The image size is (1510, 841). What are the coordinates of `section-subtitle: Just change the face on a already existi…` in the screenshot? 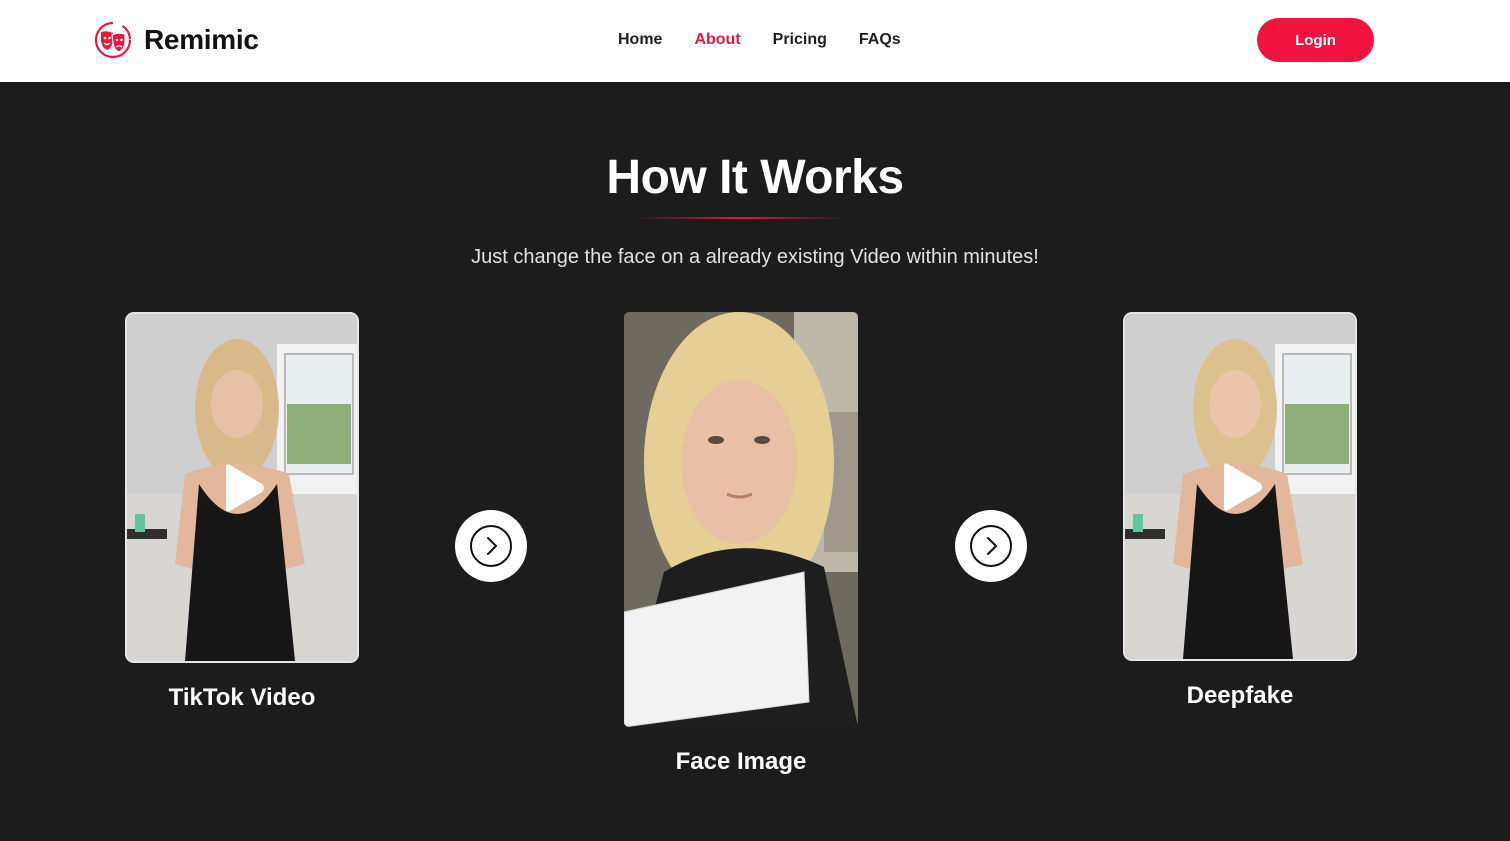 It's located at (755, 257).